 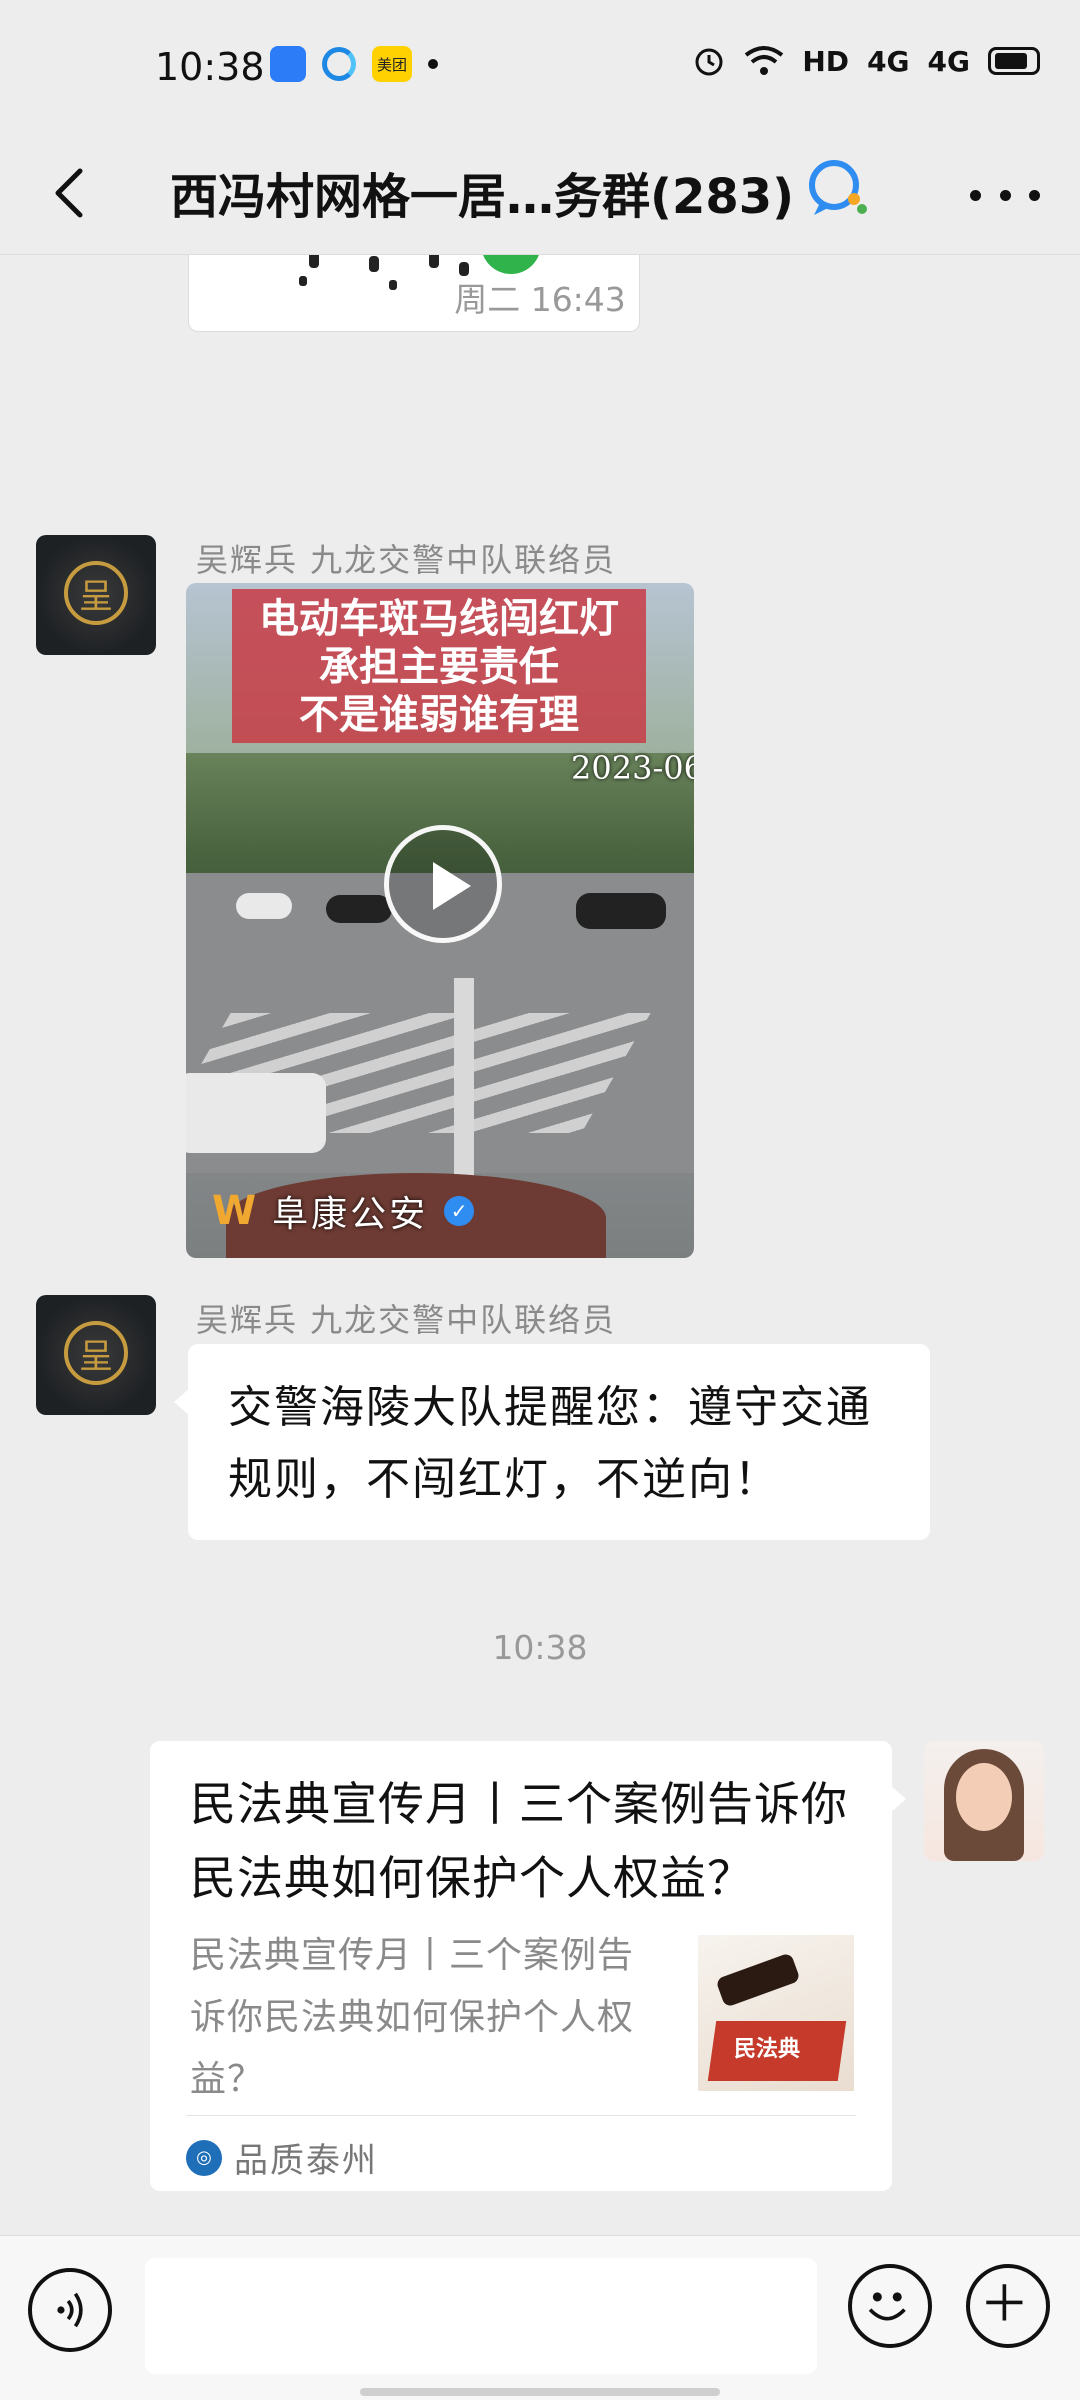 What do you see at coordinates (540, 2392) in the screenshot?
I see `home-indicator` at bounding box center [540, 2392].